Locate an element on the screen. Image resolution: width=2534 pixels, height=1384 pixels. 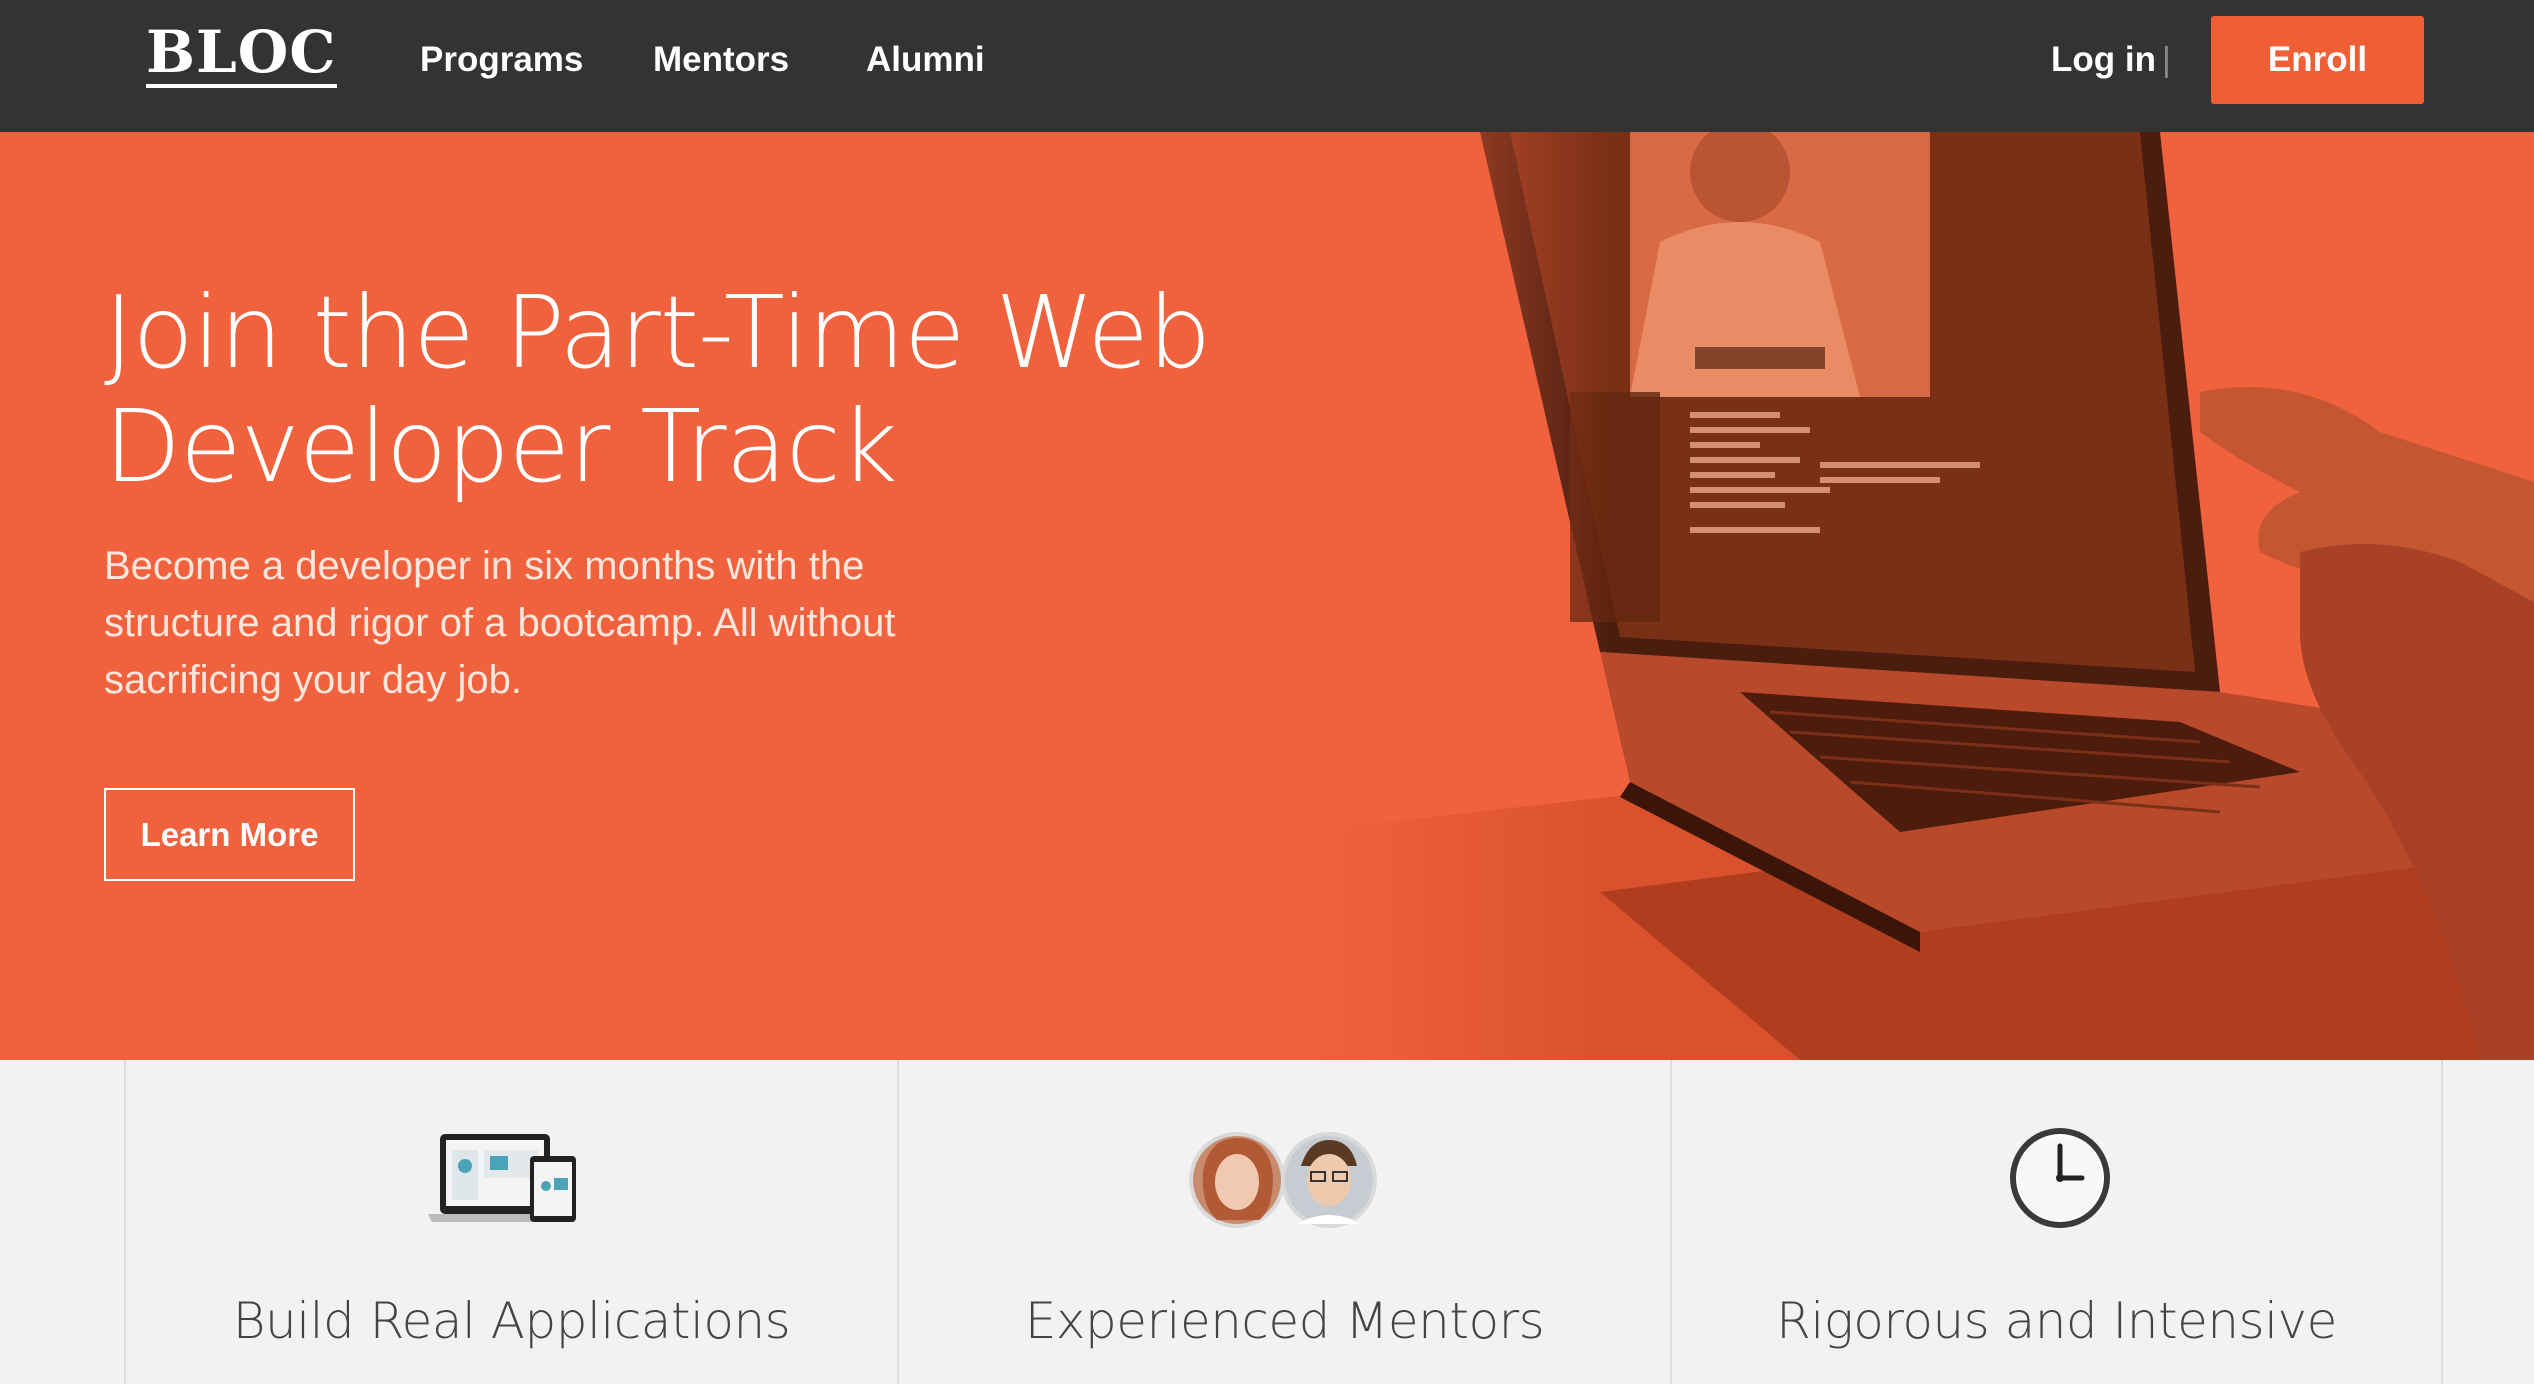
hero-subtitle-line3: sacrificing your day job. is located at coordinates (313, 680).